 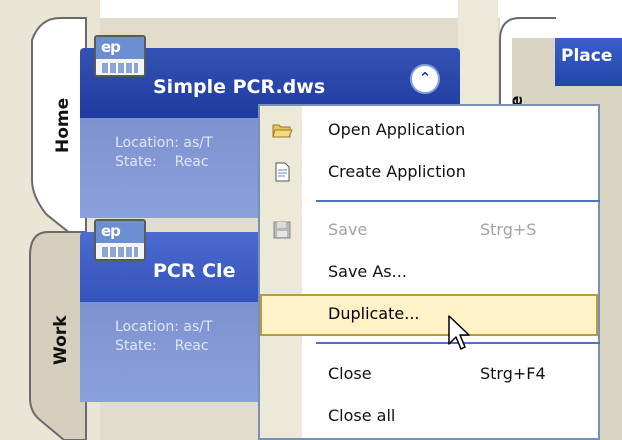 I want to click on menu-label: Save, so click(x=348, y=229).